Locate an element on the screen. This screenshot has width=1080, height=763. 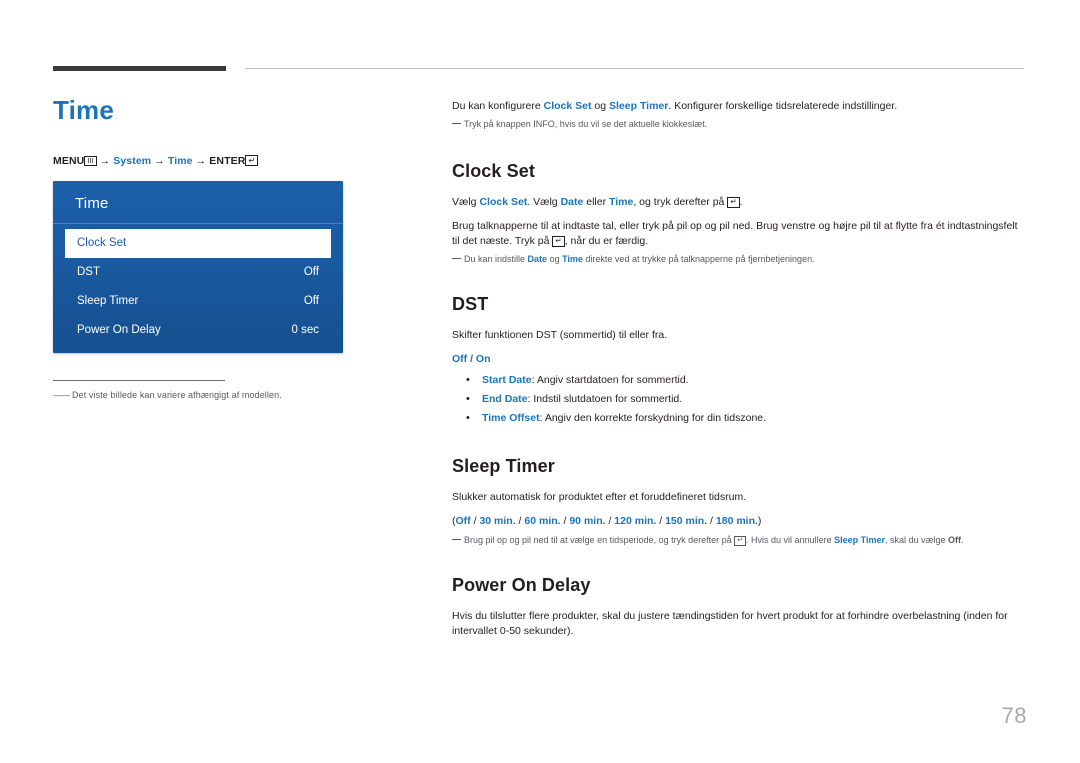
intro-sleep-timer: Sleep Timer is located at coordinates (639, 106).